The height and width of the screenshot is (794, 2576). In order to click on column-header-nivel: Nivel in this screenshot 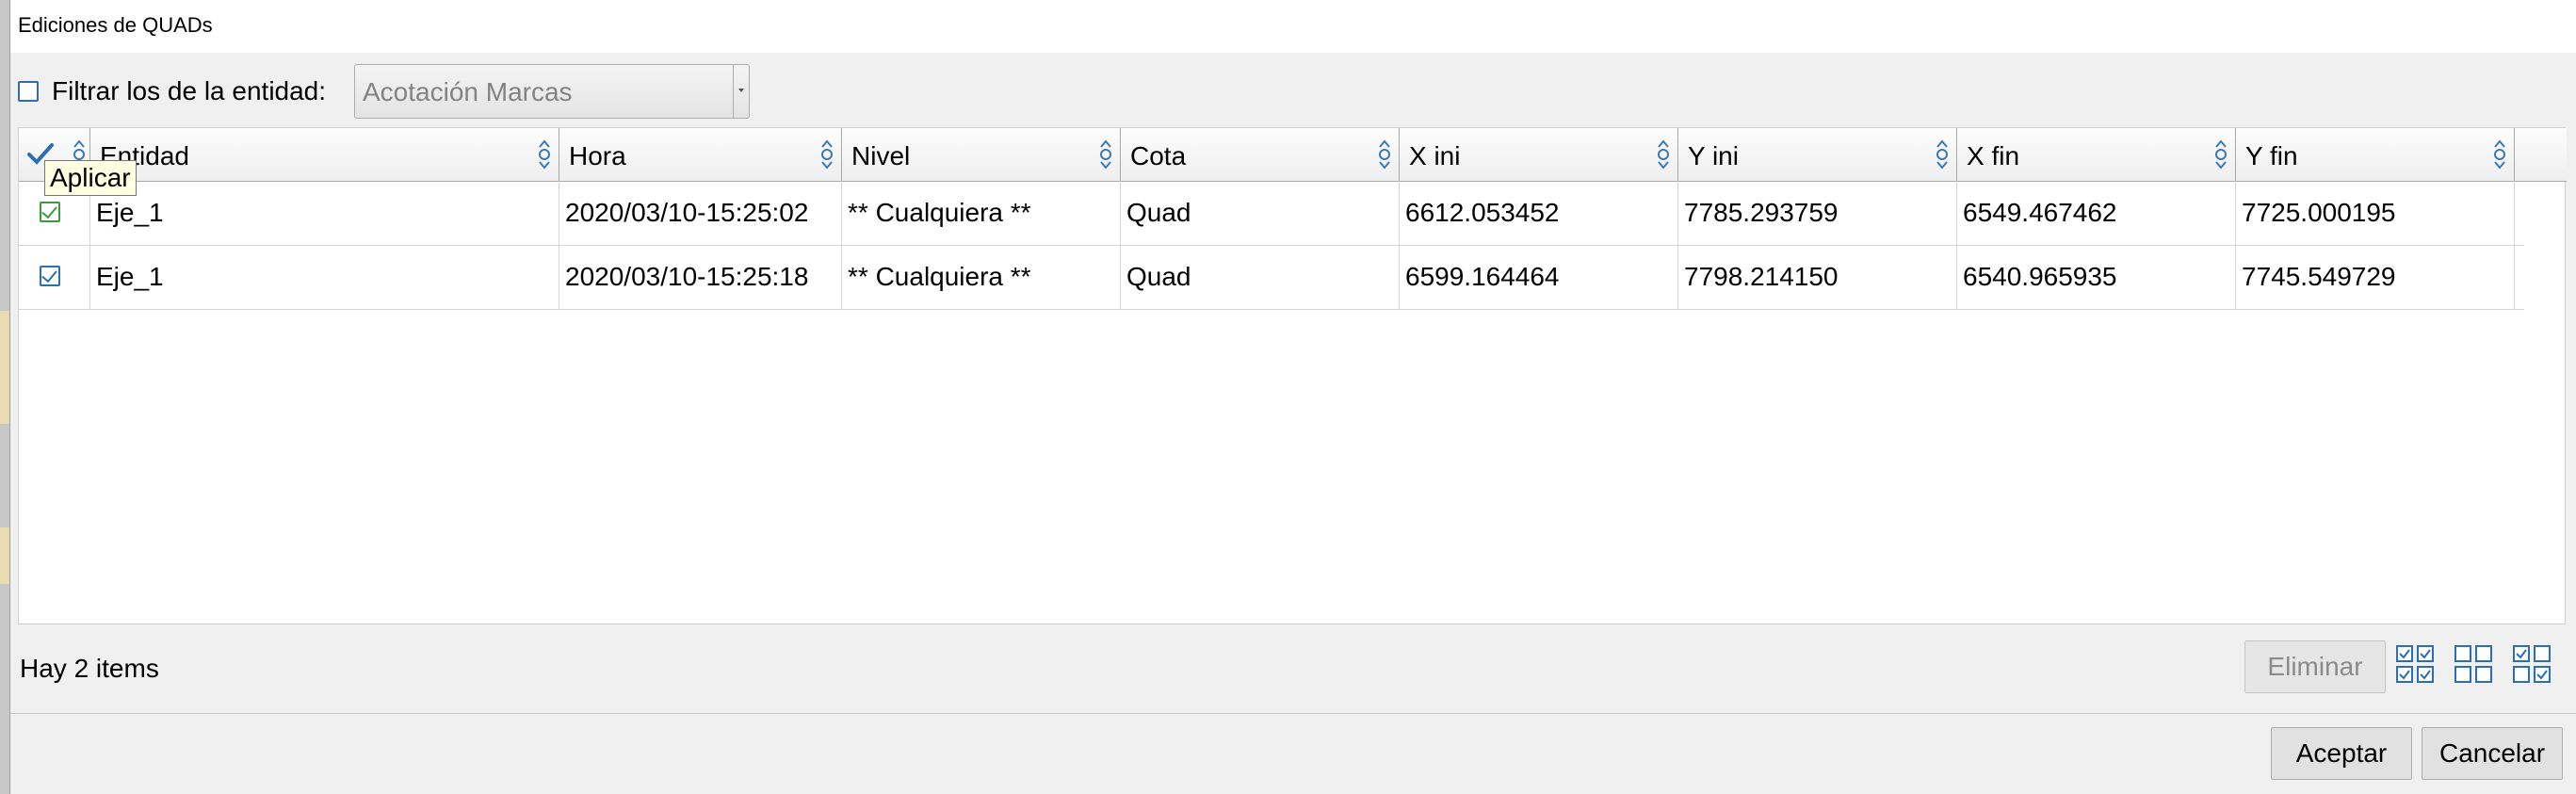, I will do `click(981, 154)`.